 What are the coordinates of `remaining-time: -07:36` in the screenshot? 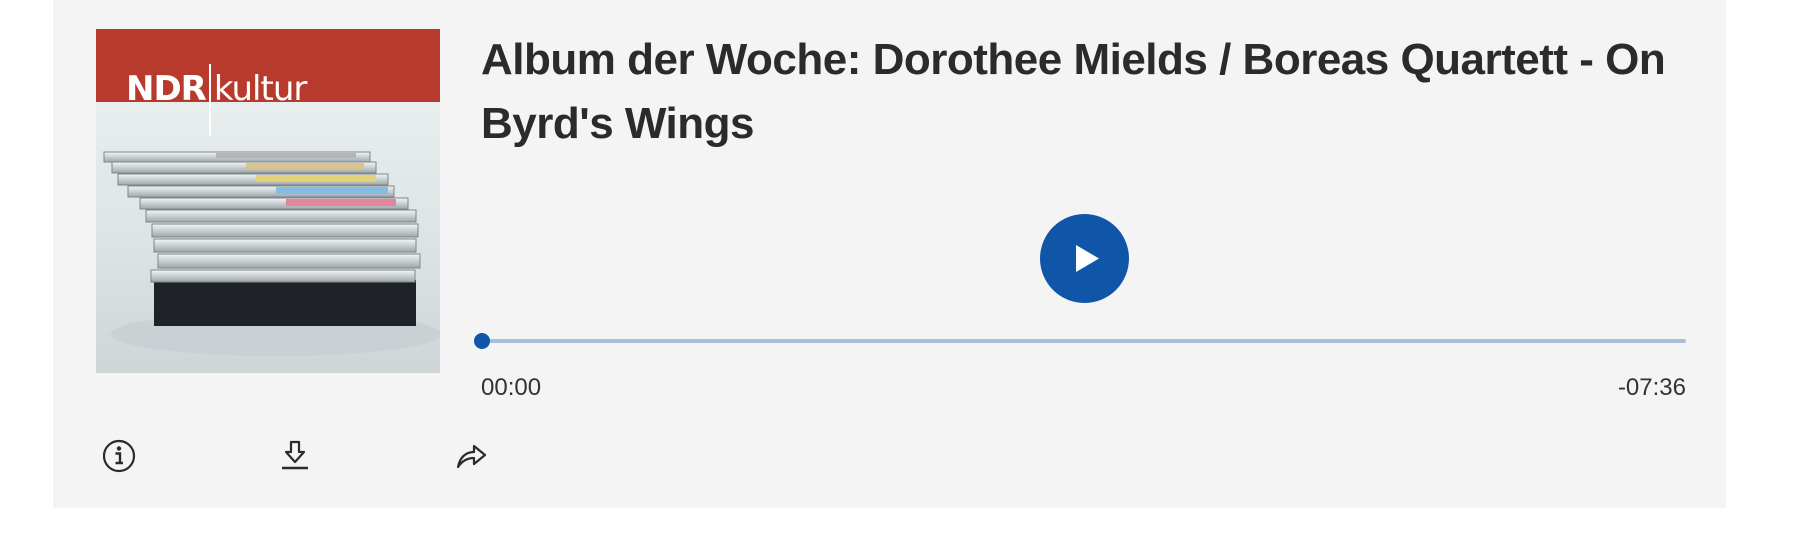 It's located at (1651, 387).